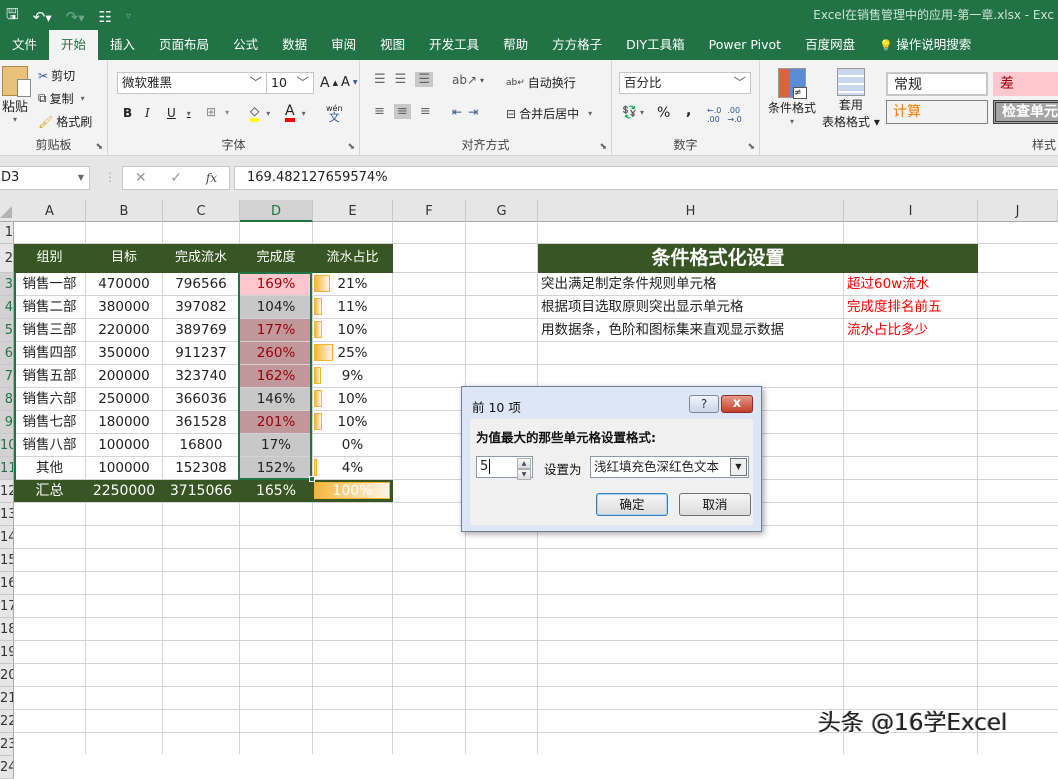 The width and height of the screenshot is (1058, 779). What do you see at coordinates (74, 45) in the screenshot?
I see `tab-1: 开始` at bounding box center [74, 45].